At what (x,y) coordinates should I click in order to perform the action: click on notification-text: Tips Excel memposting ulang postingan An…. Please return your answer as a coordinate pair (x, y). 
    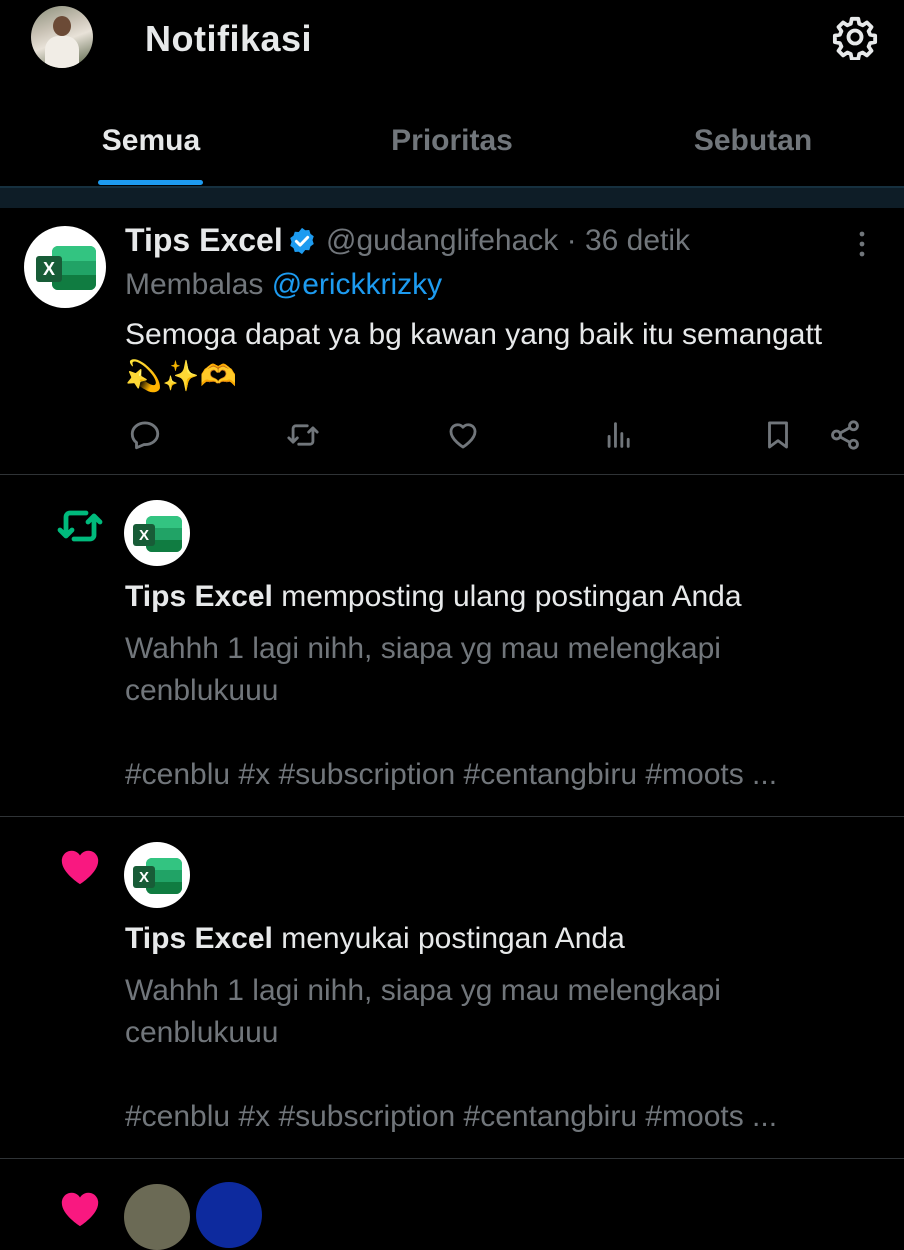
    Looking at the image, I should click on (433, 597).